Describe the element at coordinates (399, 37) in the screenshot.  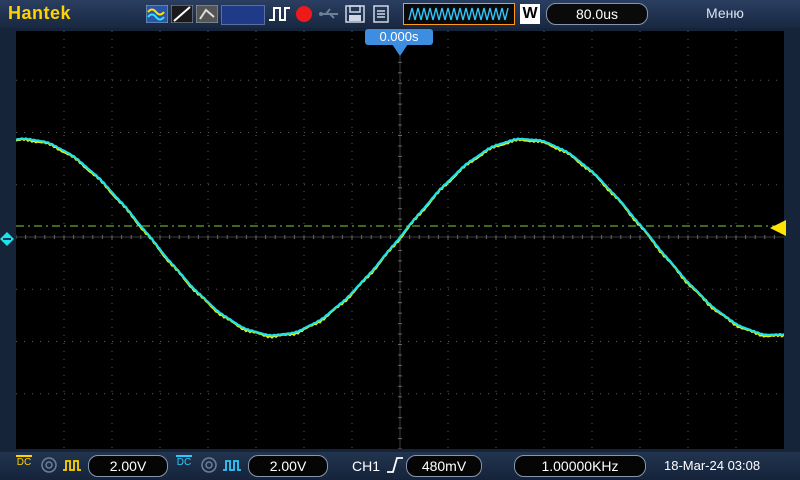
I see `trigger-position-readout: 0.000s` at that location.